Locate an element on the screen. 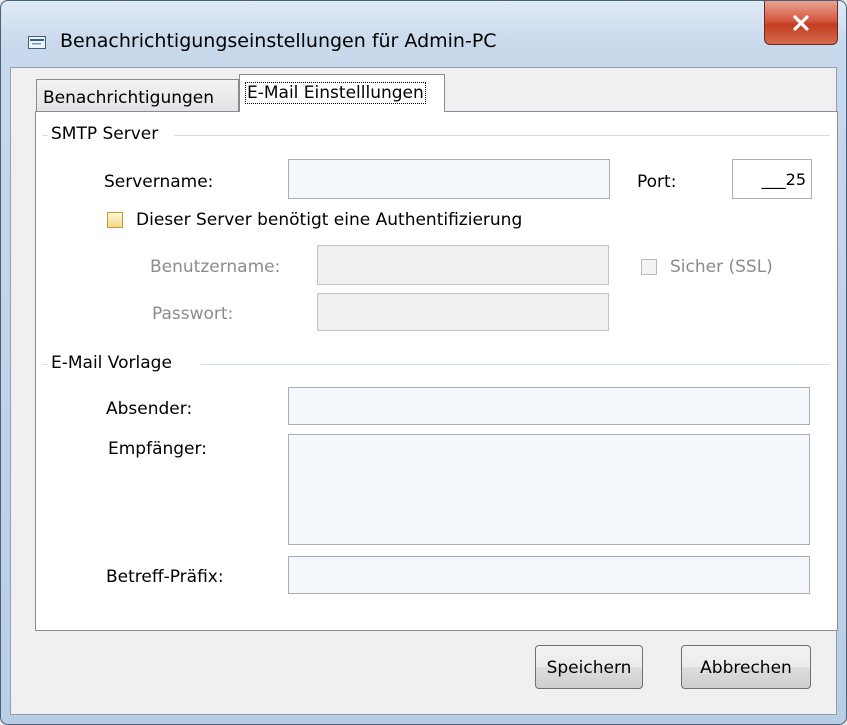 The width and height of the screenshot is (847, 725). cancel-button: Abbrechen is located at coordinates (746, 667).